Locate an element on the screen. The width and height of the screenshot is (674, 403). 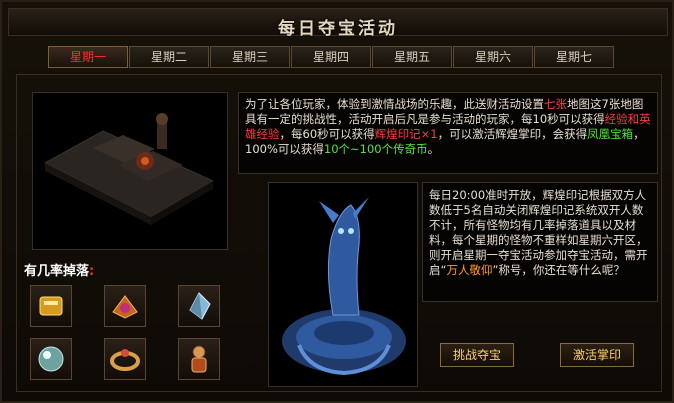
doll-icon is located at coordinates (199, 359).